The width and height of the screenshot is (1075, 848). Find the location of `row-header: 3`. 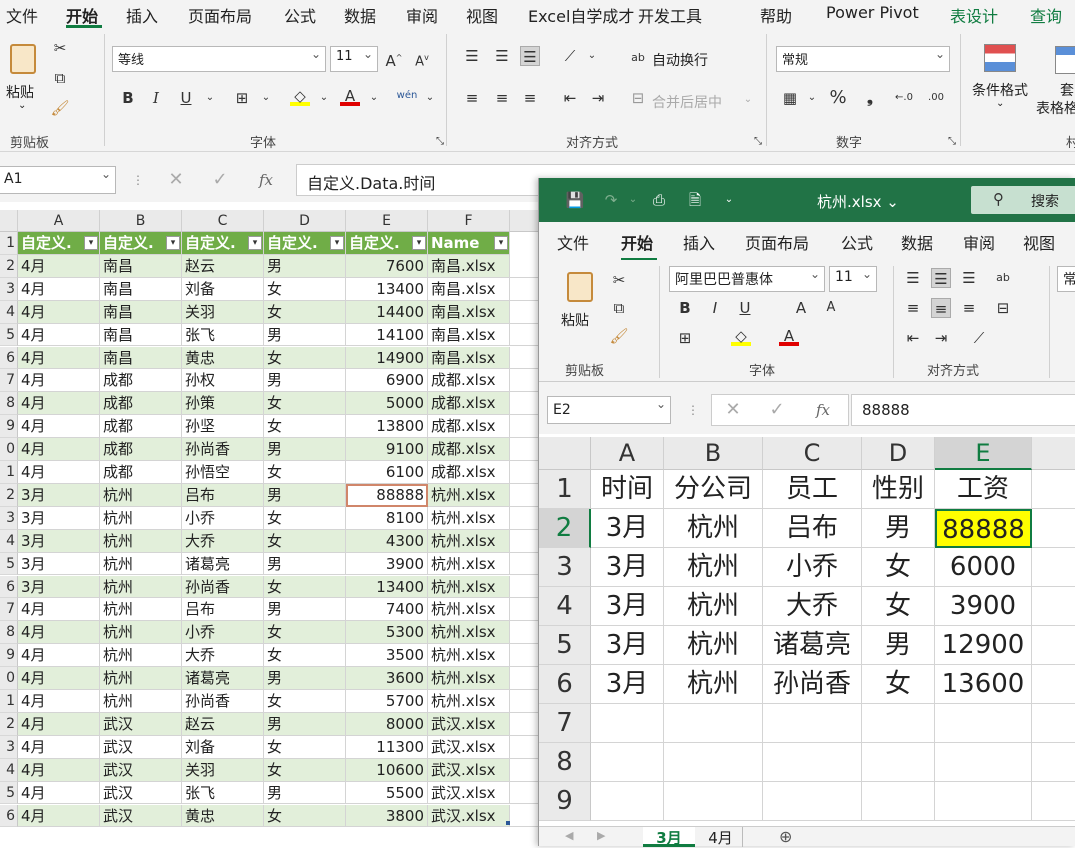

row-header: 3 is located at coordinates (9, 518).